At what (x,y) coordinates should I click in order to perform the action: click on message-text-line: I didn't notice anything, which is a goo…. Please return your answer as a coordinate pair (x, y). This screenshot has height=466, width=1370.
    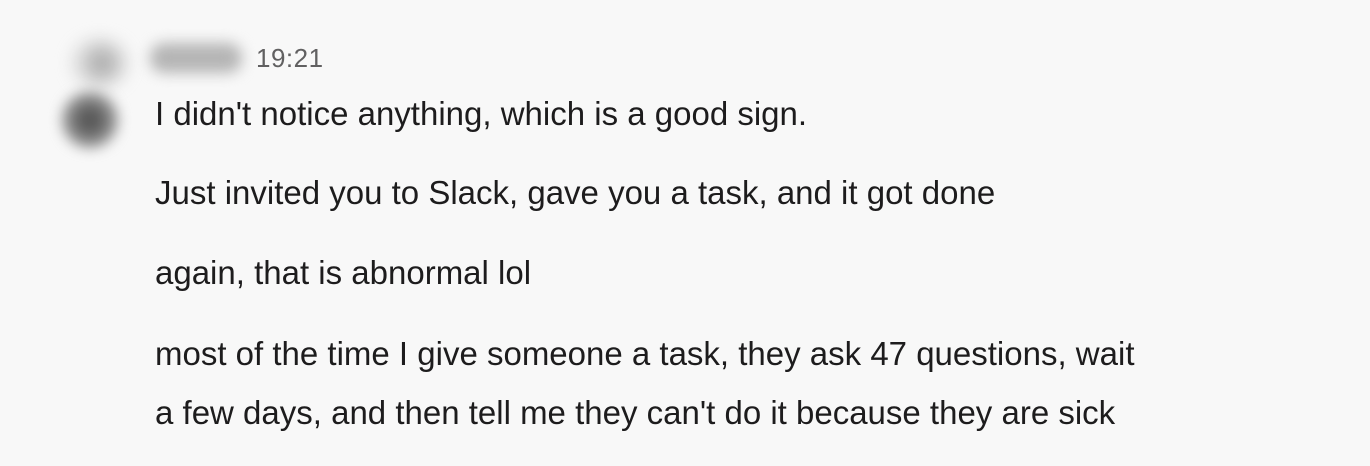
    Looking at the image, I should click on (481, 113).